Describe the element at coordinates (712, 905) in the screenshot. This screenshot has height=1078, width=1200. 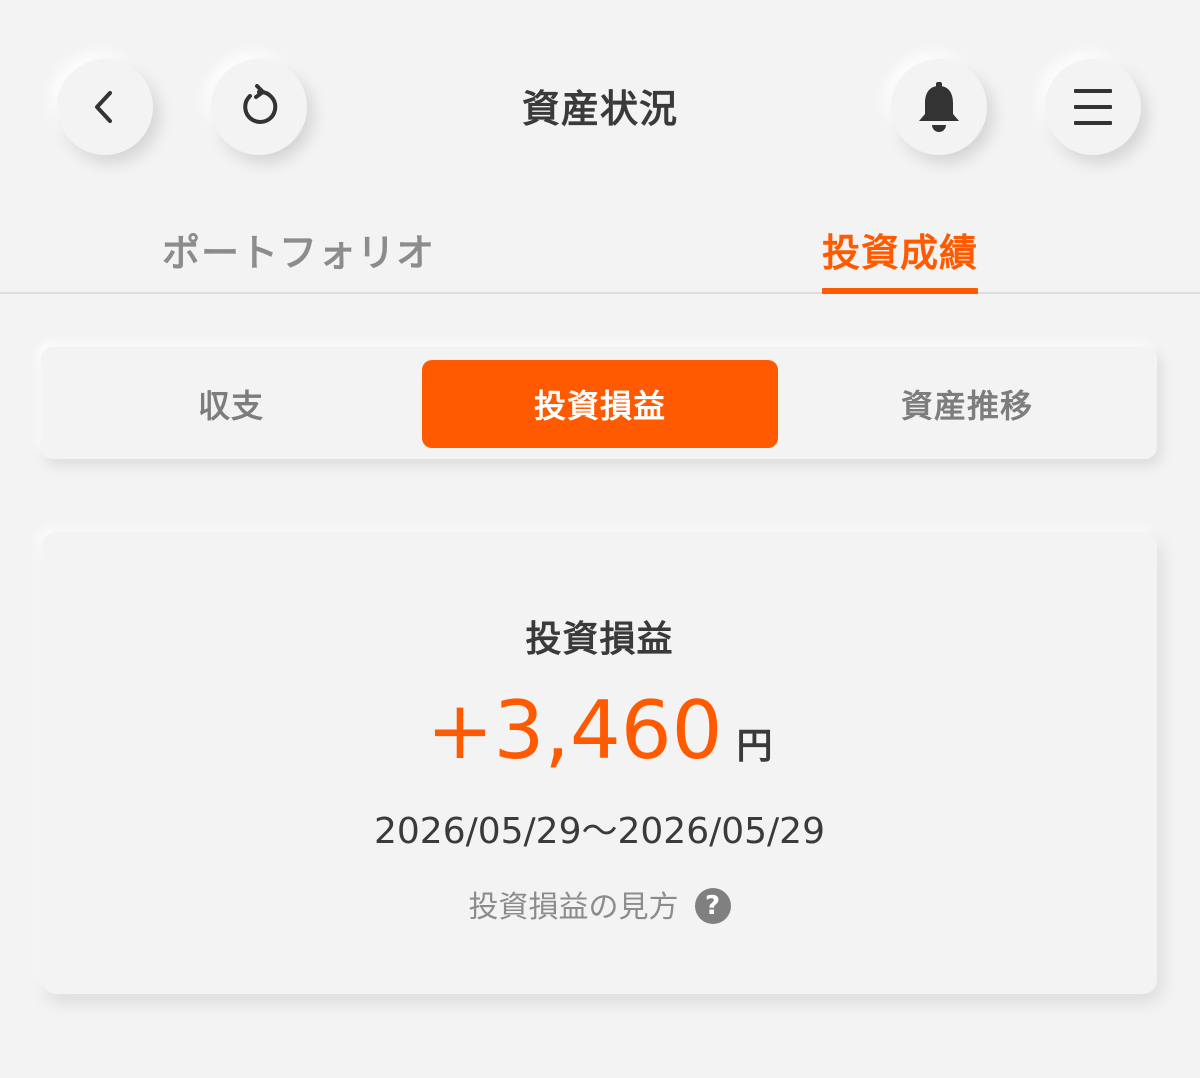
I see `question-icon: ?` at that location.